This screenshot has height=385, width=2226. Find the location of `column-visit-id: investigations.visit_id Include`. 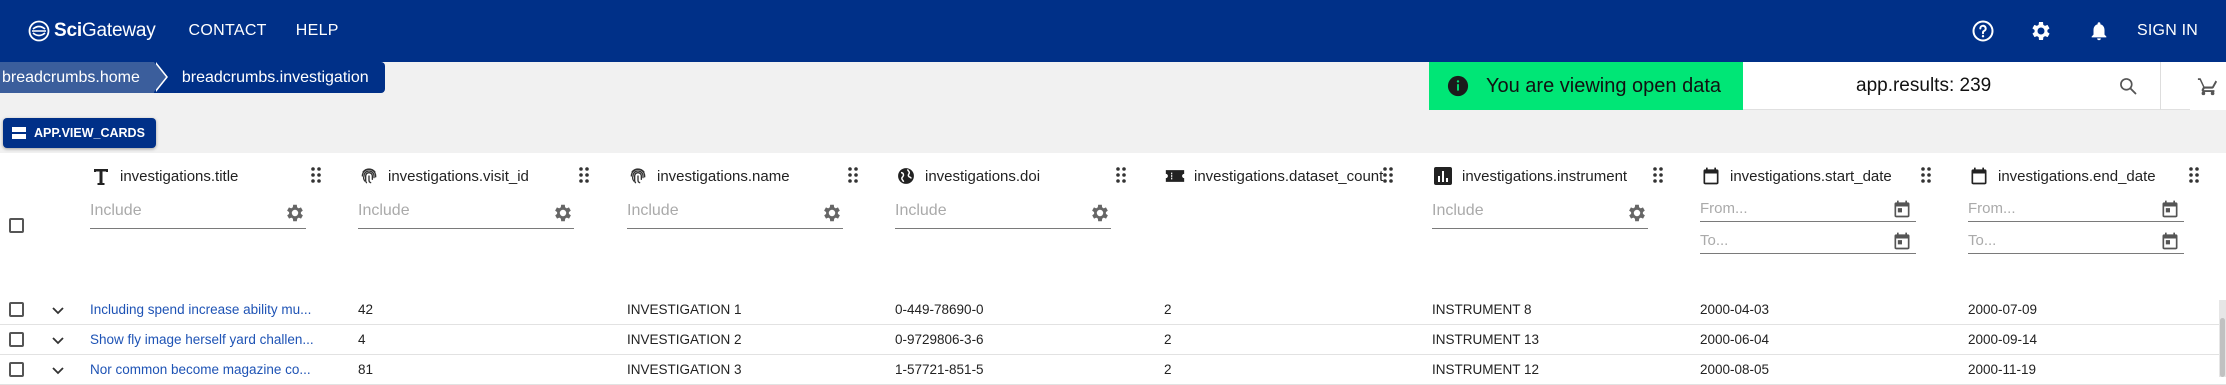

column-visit-id: investigations.visit_id Include is located at coordinates (478, 225).